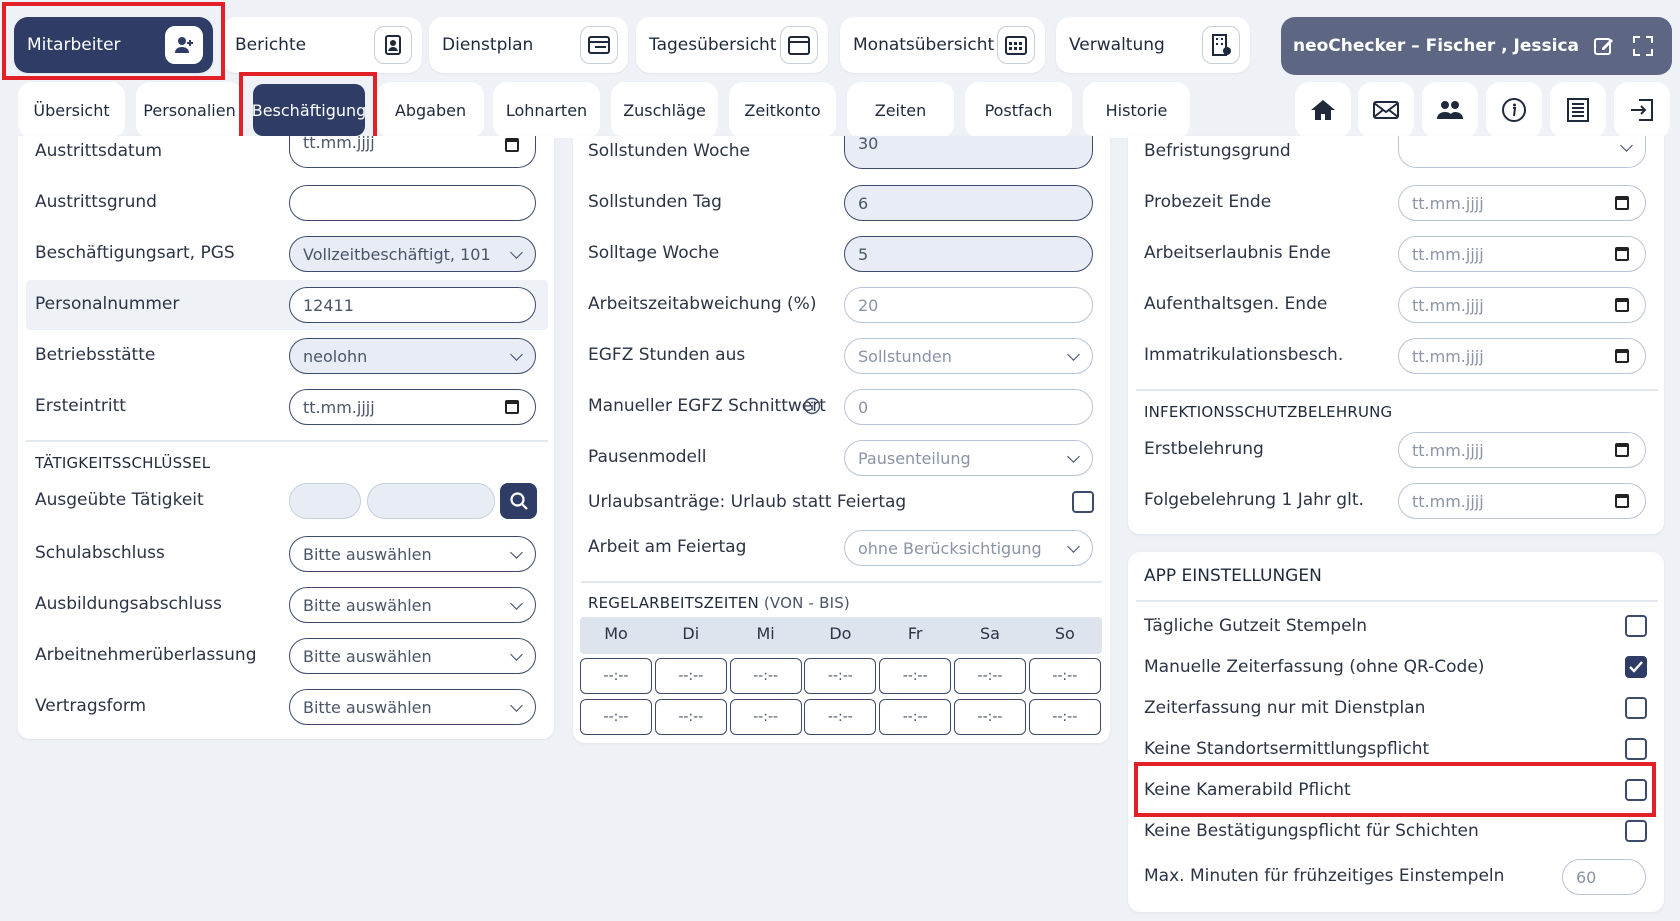  I want to click on time-input-fr-bis: --:--, so click(915, 717).